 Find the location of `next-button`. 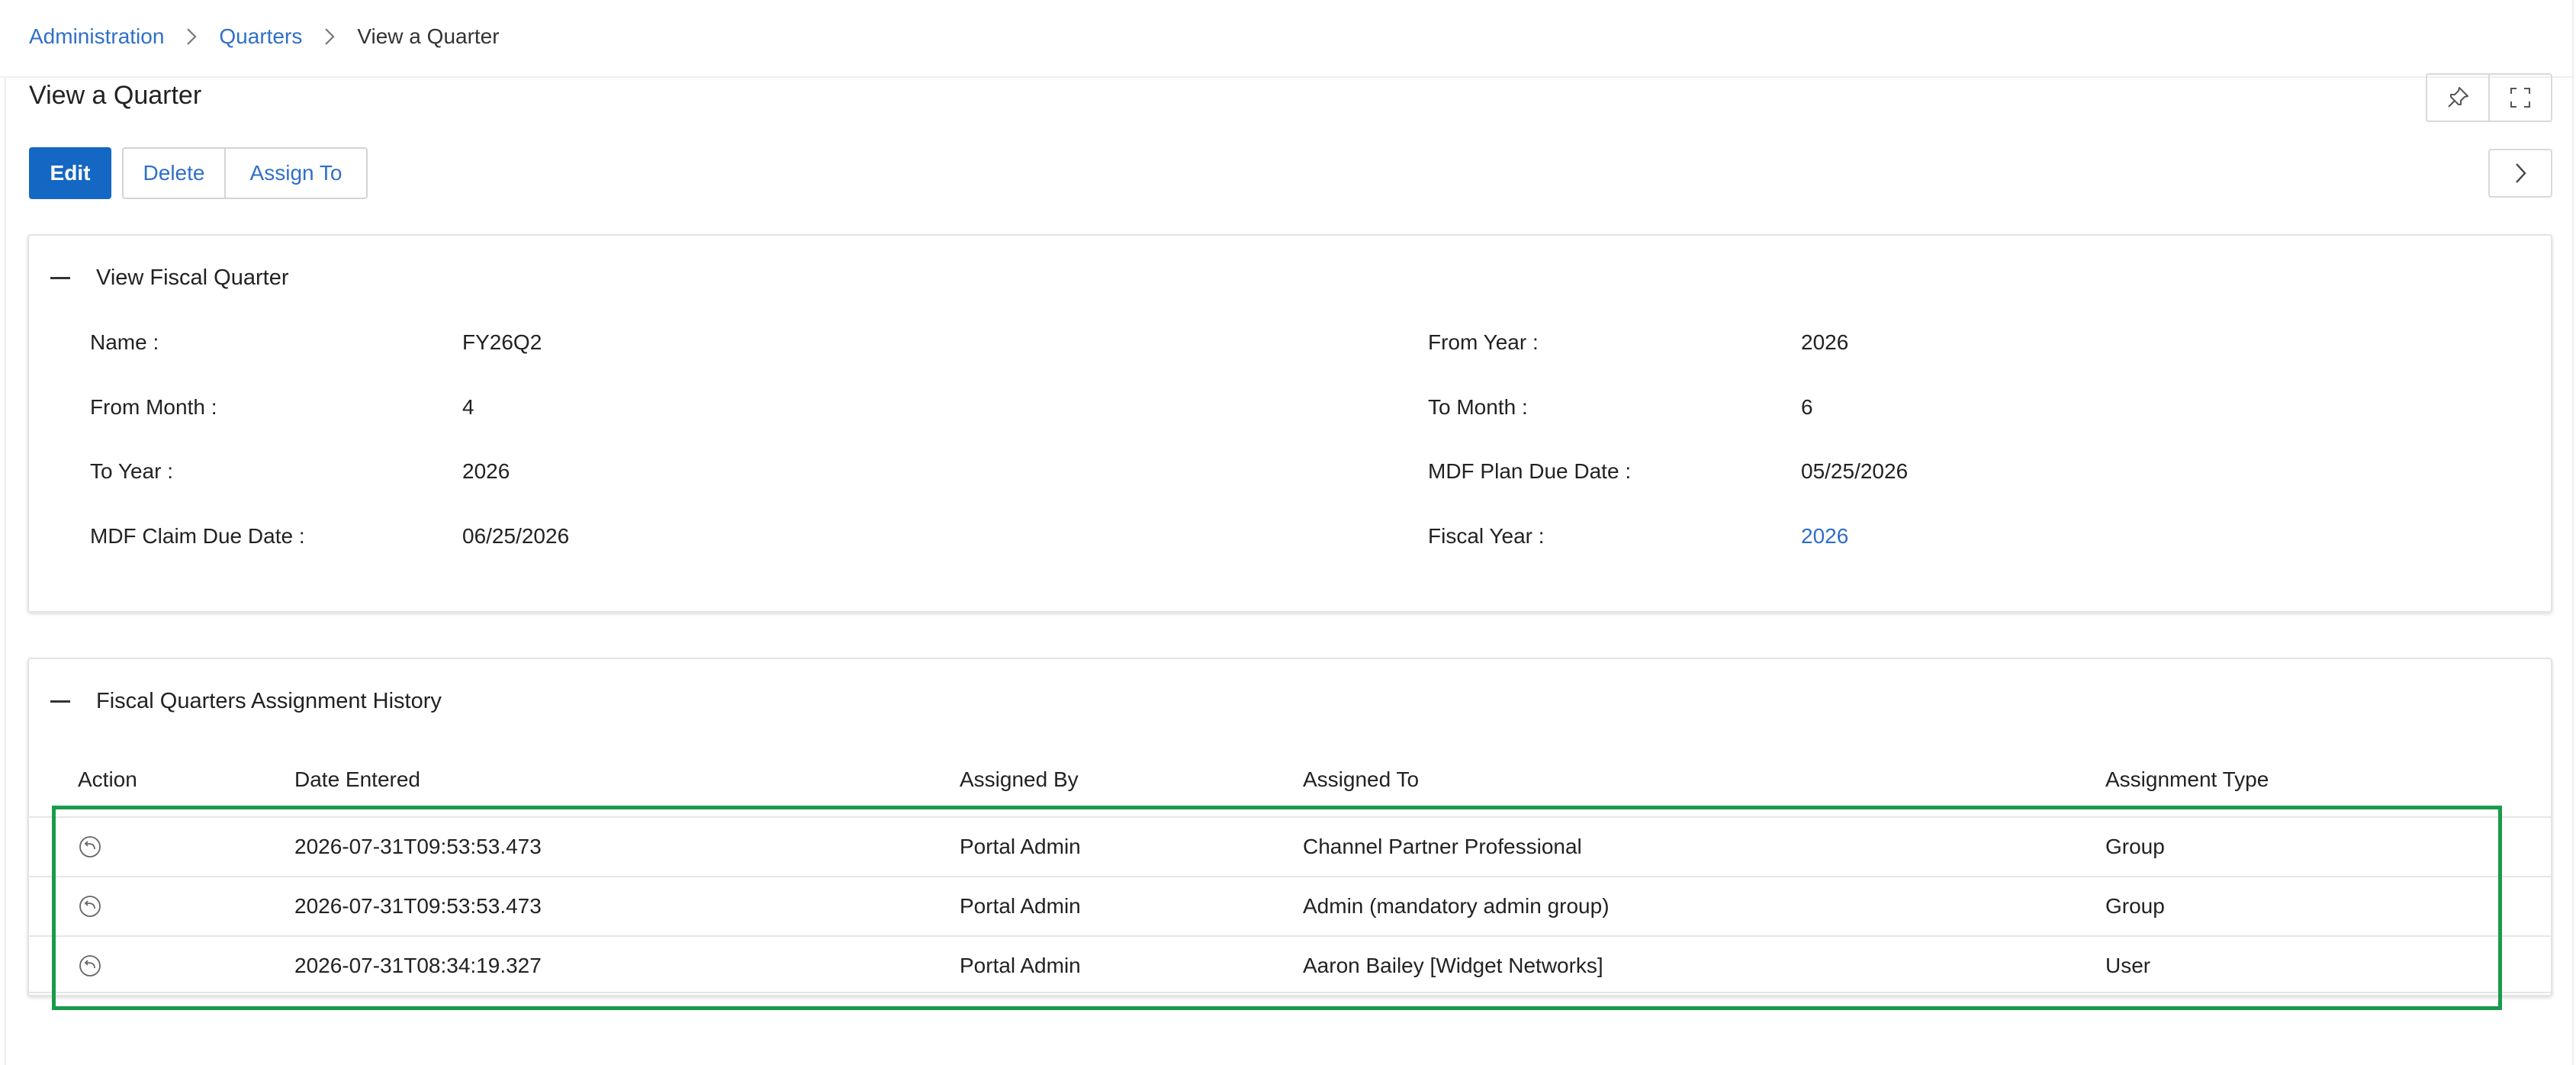

next-button is located at coordinates (2520, 173).